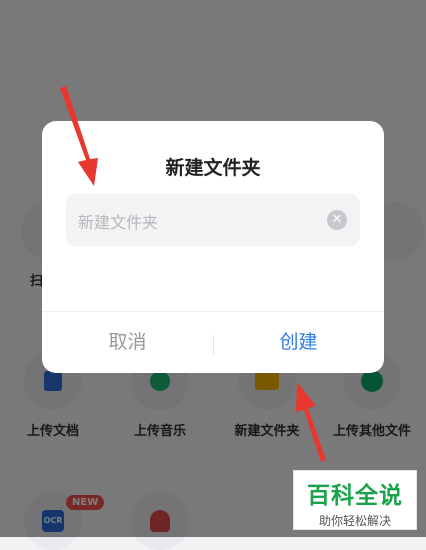  I want to click on watermark-logo: 百科全说 助你轻松解决, so click(355, 500).